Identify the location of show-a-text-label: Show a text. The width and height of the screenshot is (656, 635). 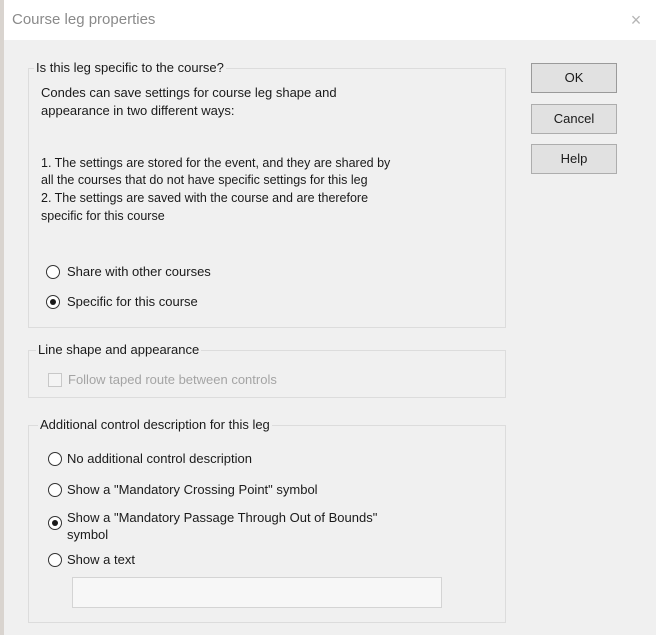
(101, 559).